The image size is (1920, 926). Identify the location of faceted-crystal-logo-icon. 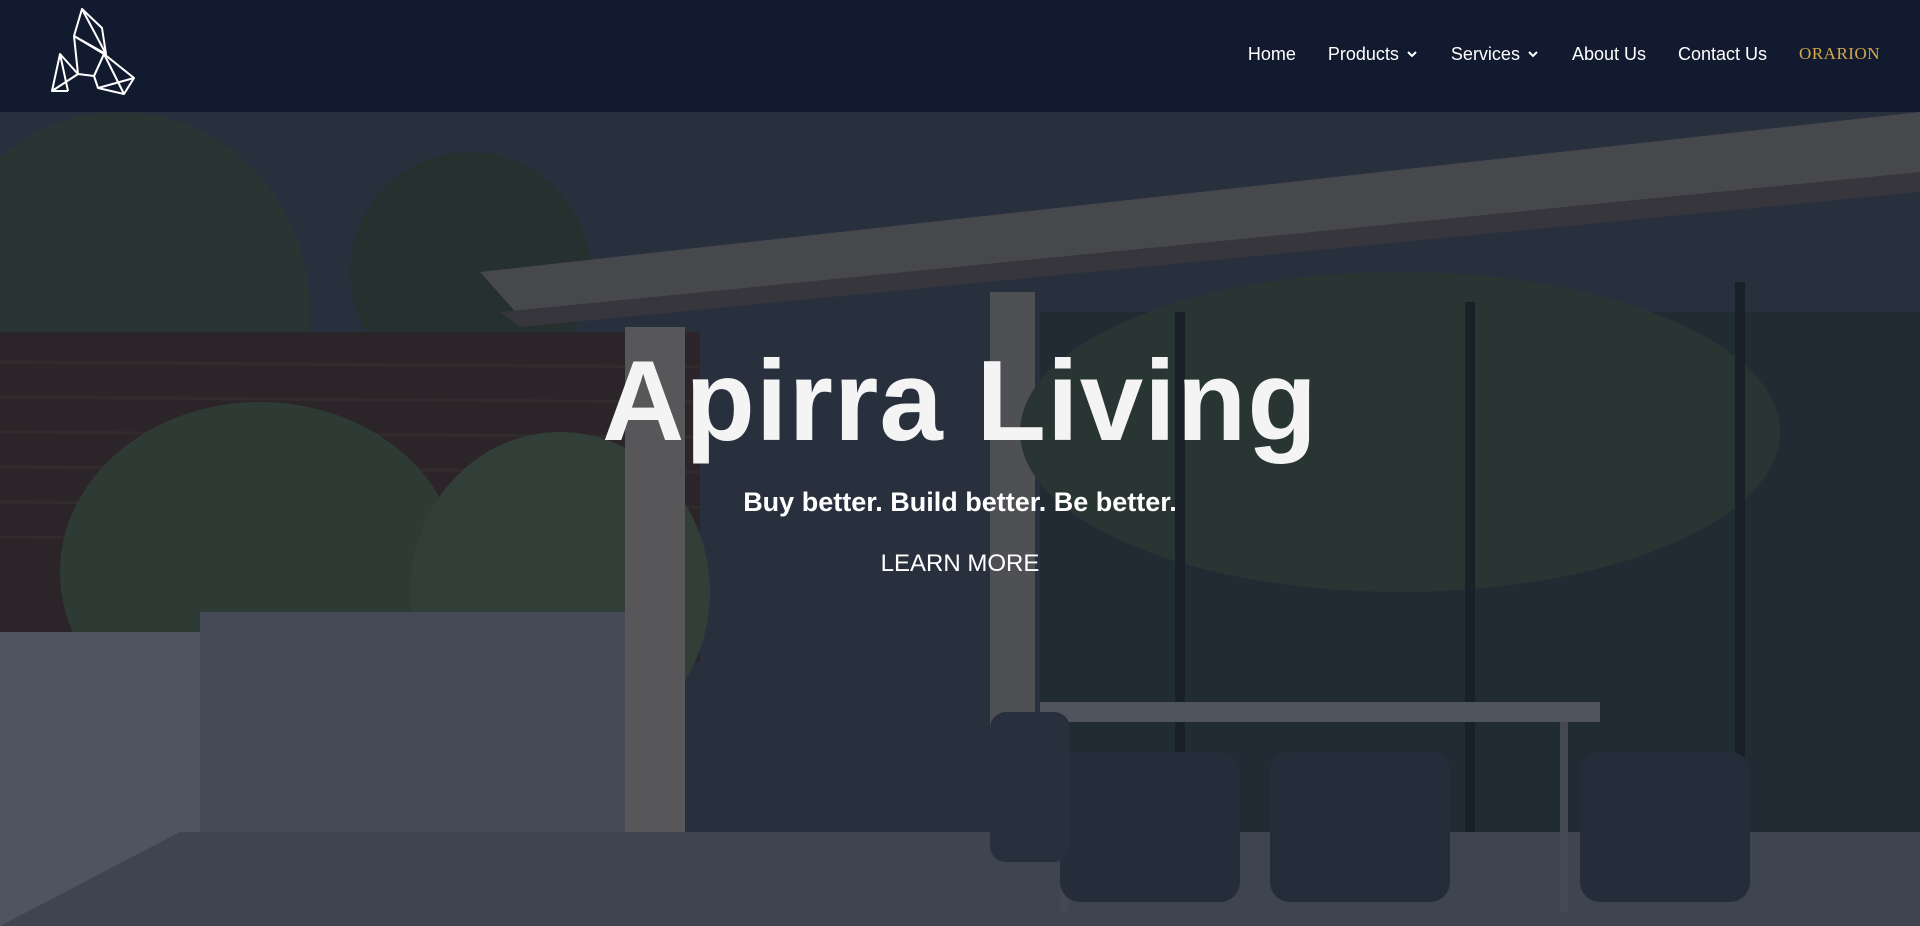
(93, 51).